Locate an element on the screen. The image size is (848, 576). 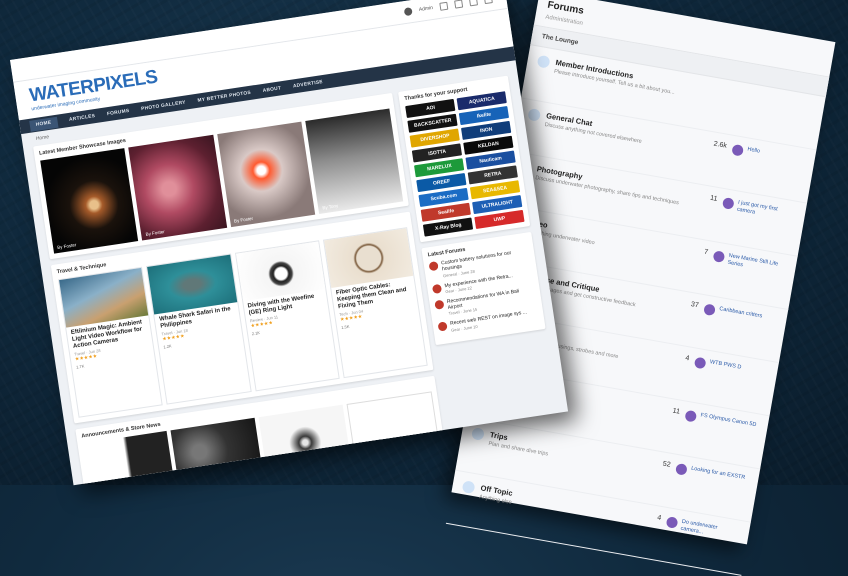
last-post-title: Caribbean critters is located at coordinates (748, 314).